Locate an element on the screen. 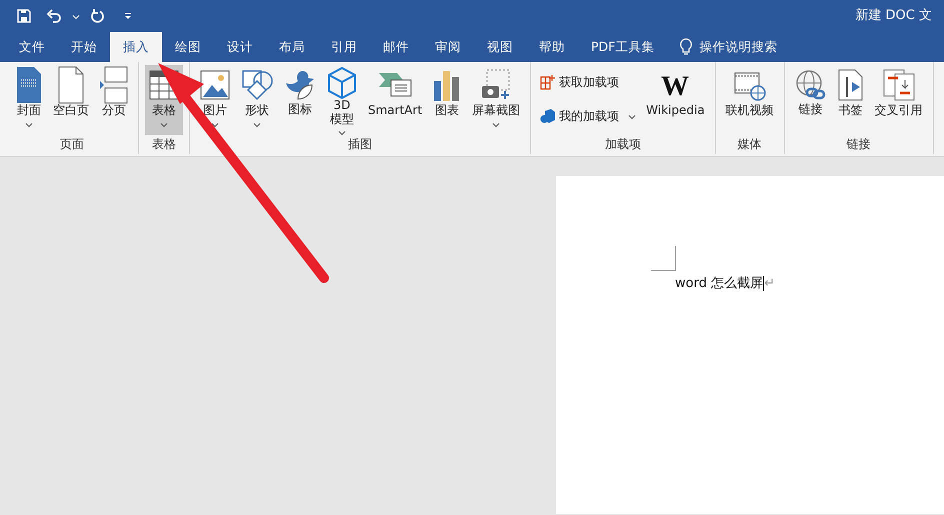 The image size is (944, 515). ribbon-button: 封面 is located at coordinates (29, 100).